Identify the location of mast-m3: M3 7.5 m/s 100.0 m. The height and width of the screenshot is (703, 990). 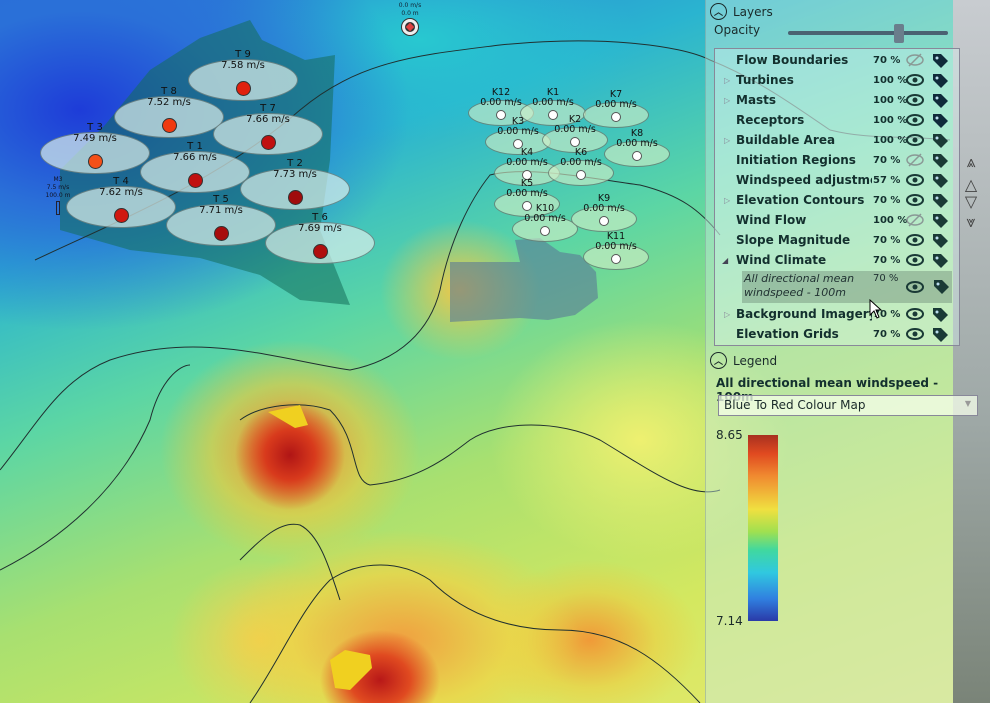
(58, 196).